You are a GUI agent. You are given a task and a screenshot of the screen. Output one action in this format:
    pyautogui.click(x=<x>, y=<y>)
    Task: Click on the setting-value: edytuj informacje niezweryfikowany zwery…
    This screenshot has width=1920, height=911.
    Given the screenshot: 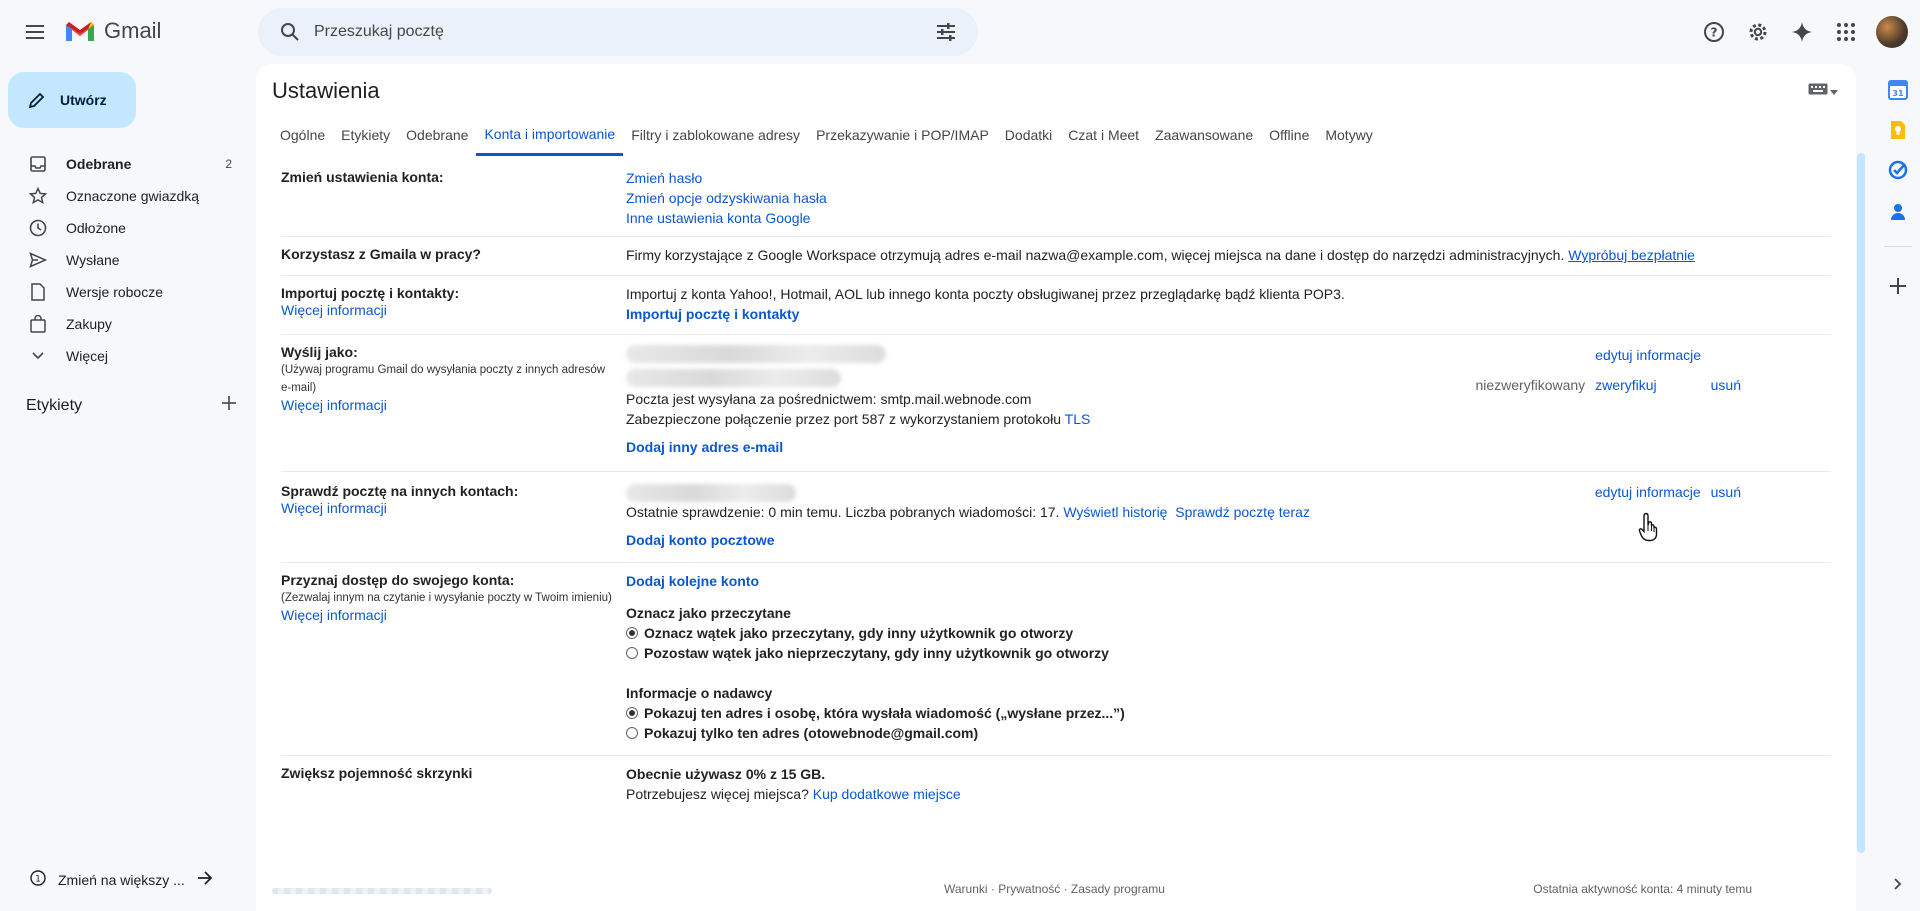 What is the action you would take?
    pyautogui.click(x=1228, y=400)
    